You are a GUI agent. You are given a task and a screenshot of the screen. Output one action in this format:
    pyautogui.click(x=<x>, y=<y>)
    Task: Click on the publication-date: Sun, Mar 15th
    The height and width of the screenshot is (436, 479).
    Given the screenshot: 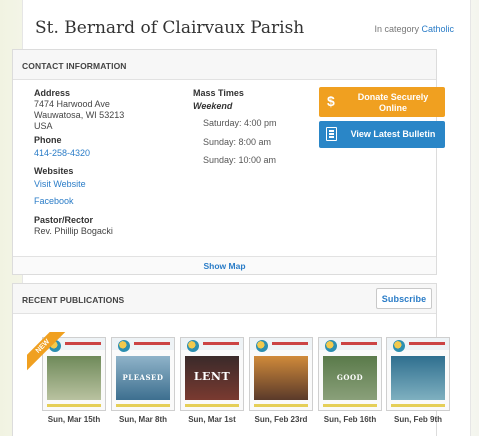 What is the action you would take?
    pyautogui.click(x=74, y=419)
    